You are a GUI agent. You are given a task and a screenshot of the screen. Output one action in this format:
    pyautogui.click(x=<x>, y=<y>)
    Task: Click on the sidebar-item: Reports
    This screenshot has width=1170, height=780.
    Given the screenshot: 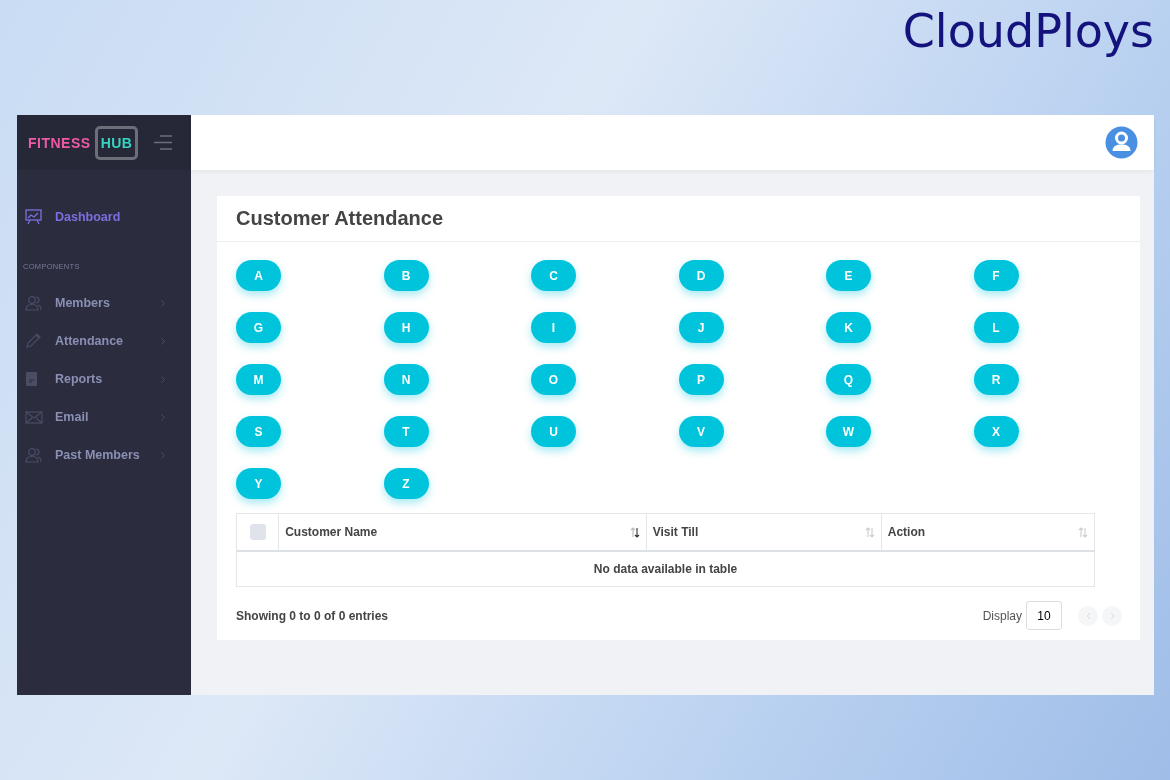 What is the action you would take?
    pyautogui.click(x=104, y=379)
    